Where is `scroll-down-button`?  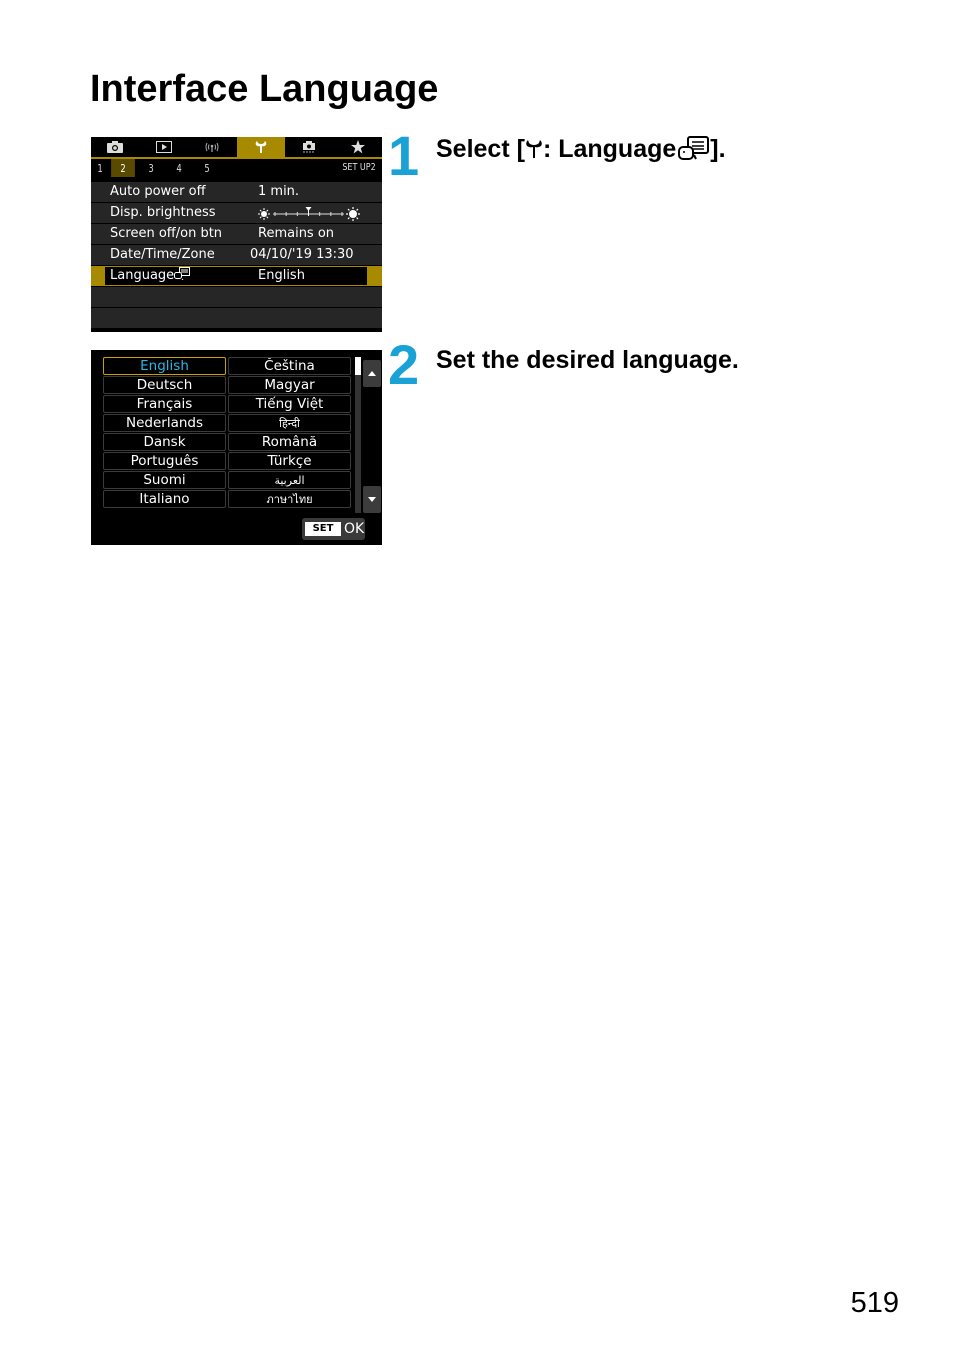
scroll-down-button is located at coordinates (372, 499).